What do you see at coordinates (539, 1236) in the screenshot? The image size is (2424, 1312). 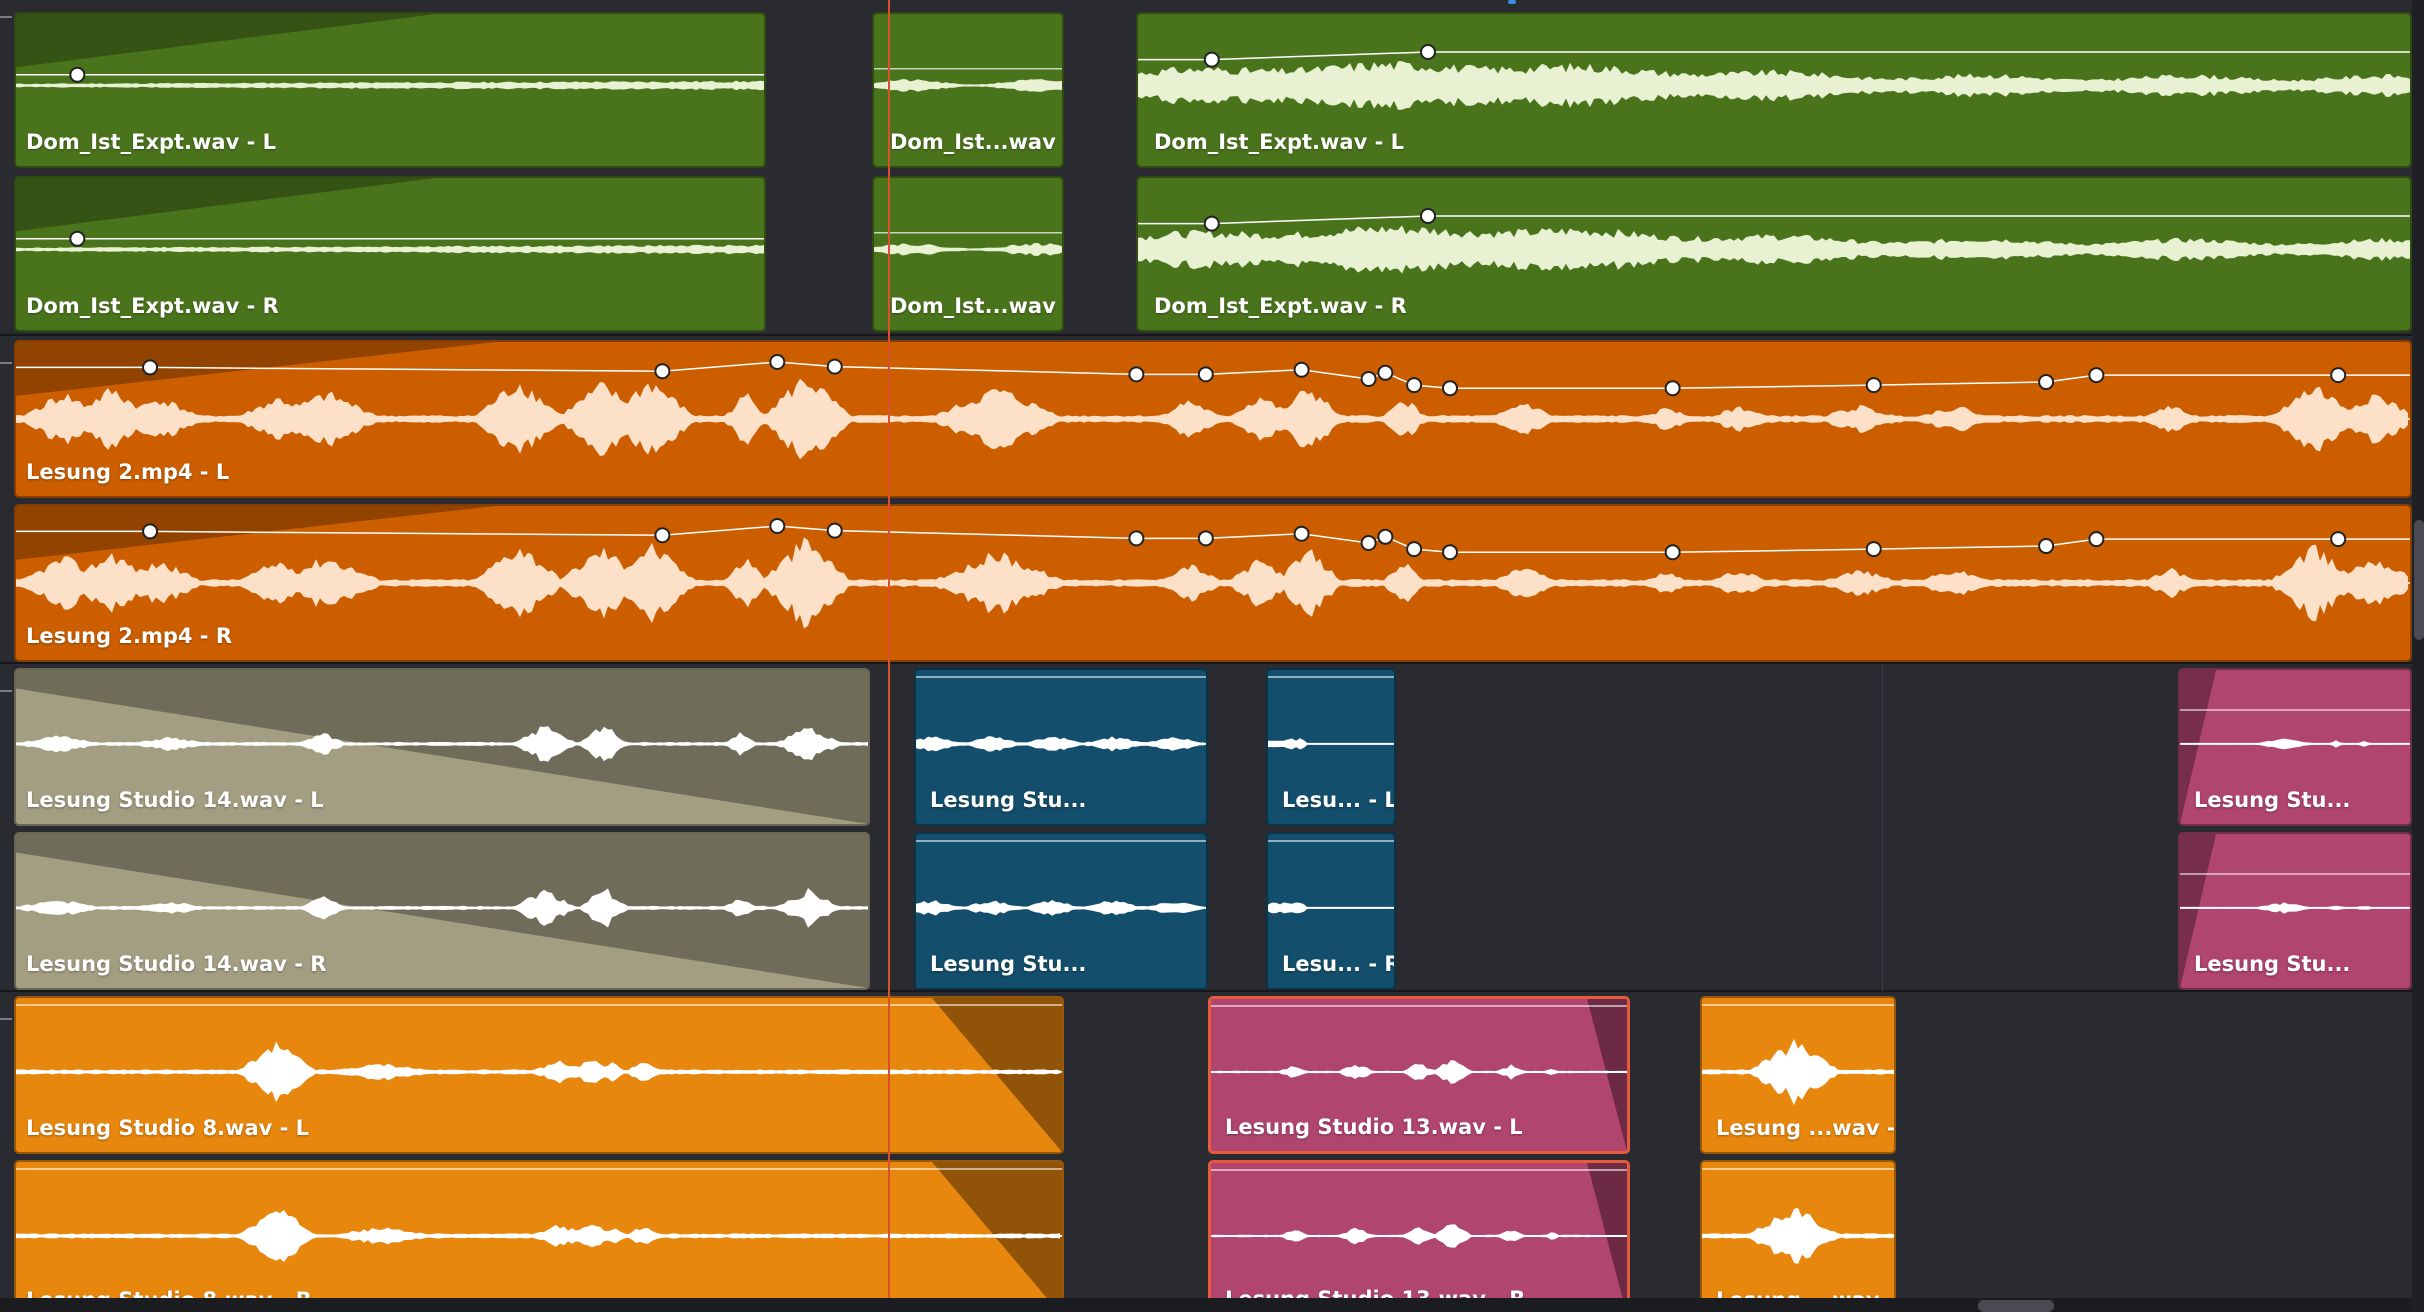 I see `audio-clip: Lesung Studio 8.wav - R` at bounding box center [539, 1236].